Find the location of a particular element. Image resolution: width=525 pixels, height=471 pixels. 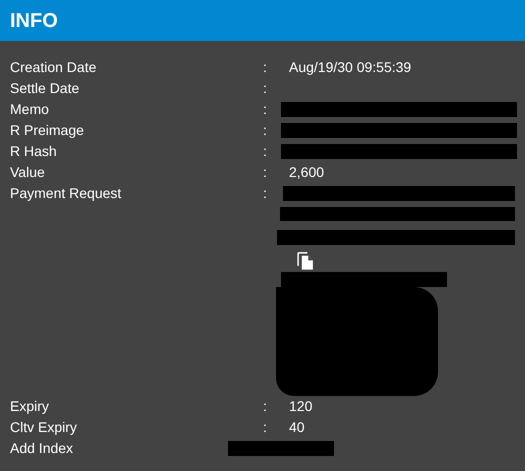

field-value: Aug/19/30 09:55:39 is located at coordinates (350, 67).